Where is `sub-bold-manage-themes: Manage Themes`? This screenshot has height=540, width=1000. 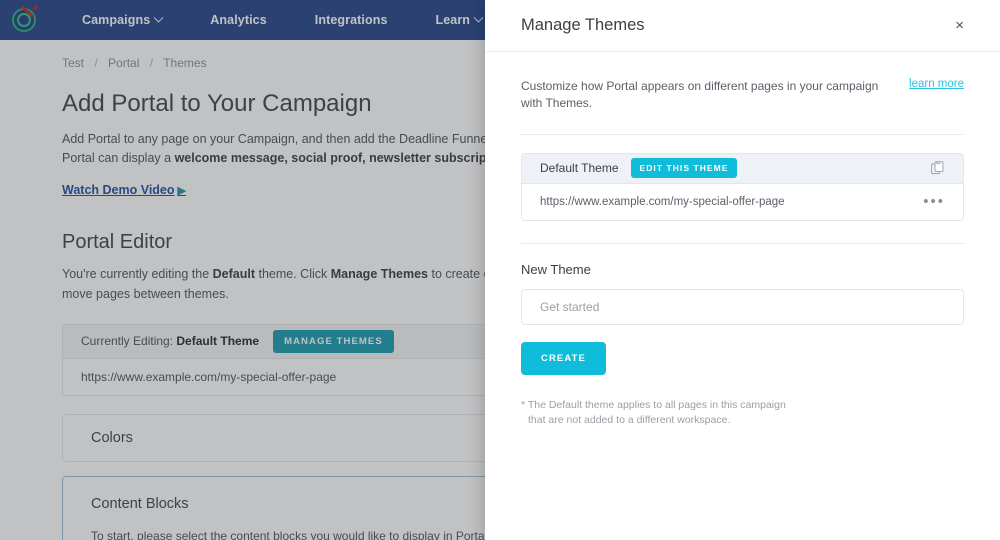 sub-bold-manage-themes: Manage Themes is located at coordinates (379, 273).